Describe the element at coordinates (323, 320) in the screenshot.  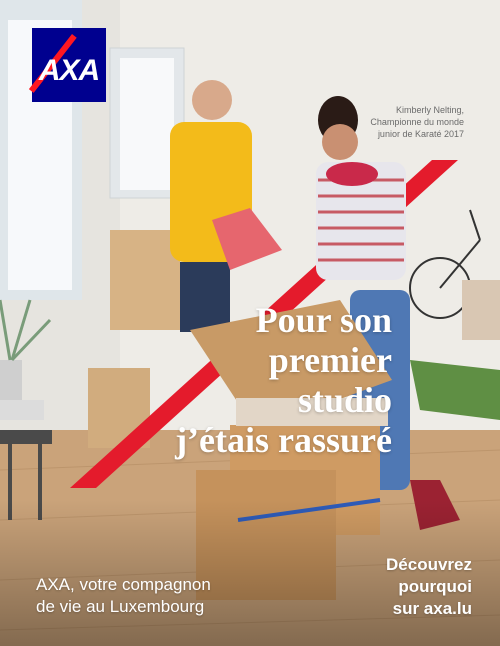
I see `headline-line: Pour son` at that location.